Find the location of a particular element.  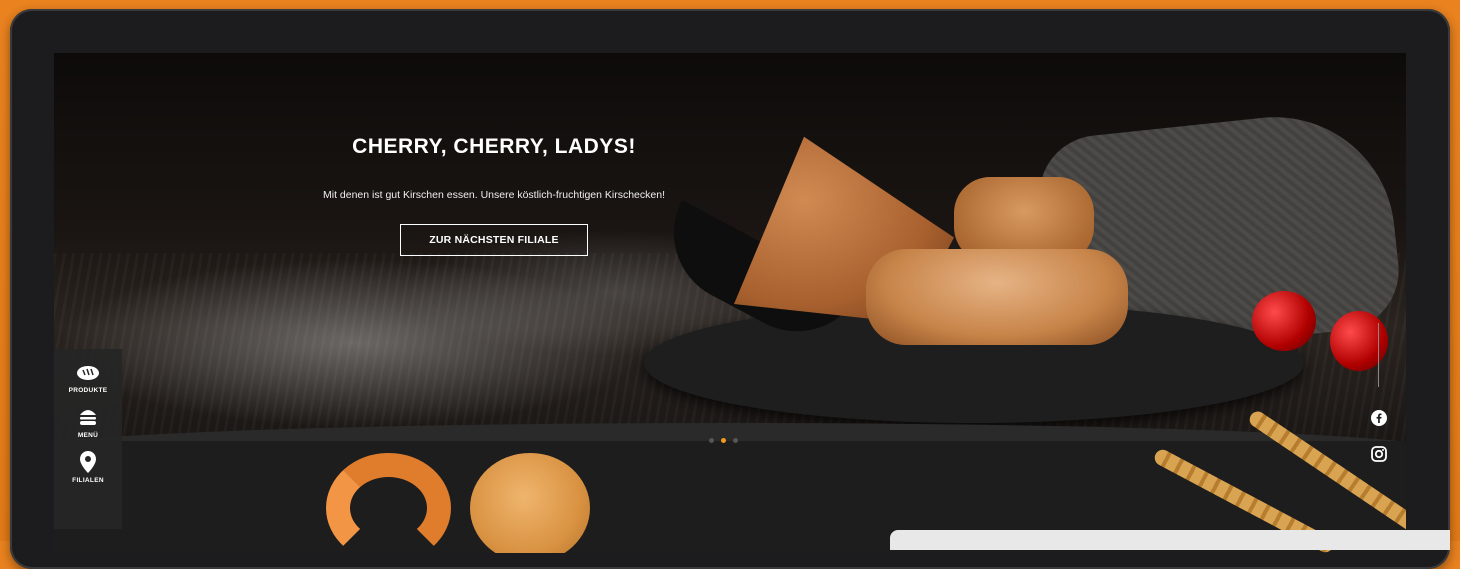

instagram-icon is located at coordinates (1379, 454).